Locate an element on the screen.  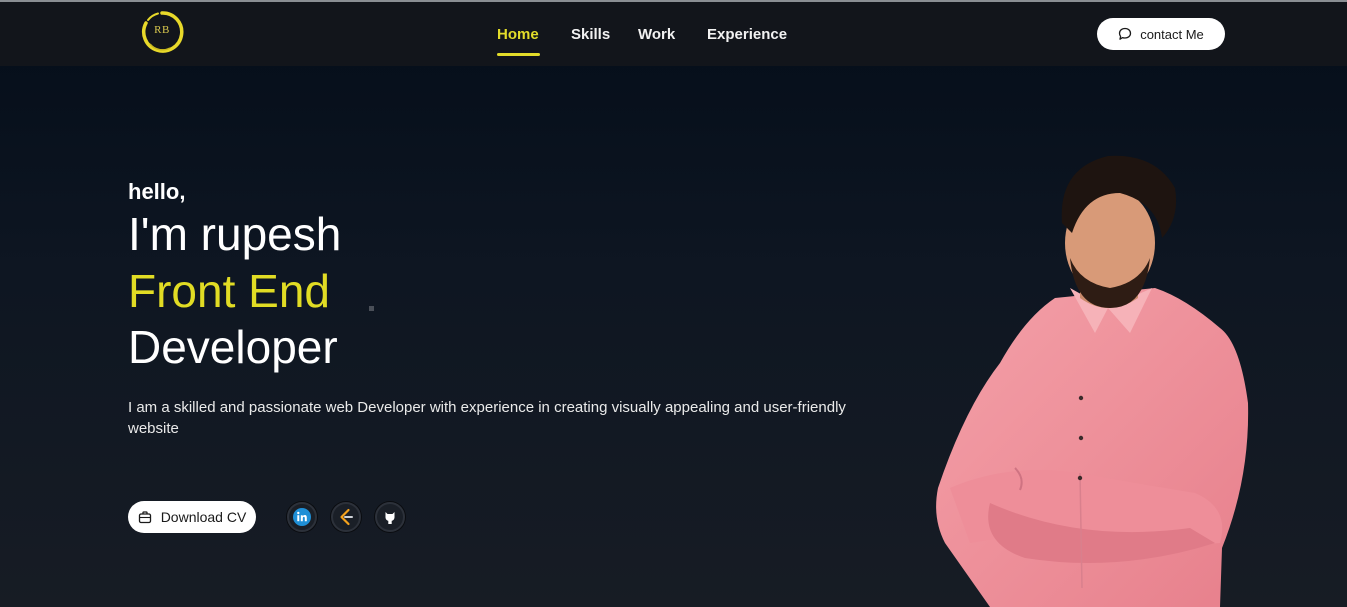
contact-me-button: contact Me is located at coordinates (1161, 34).